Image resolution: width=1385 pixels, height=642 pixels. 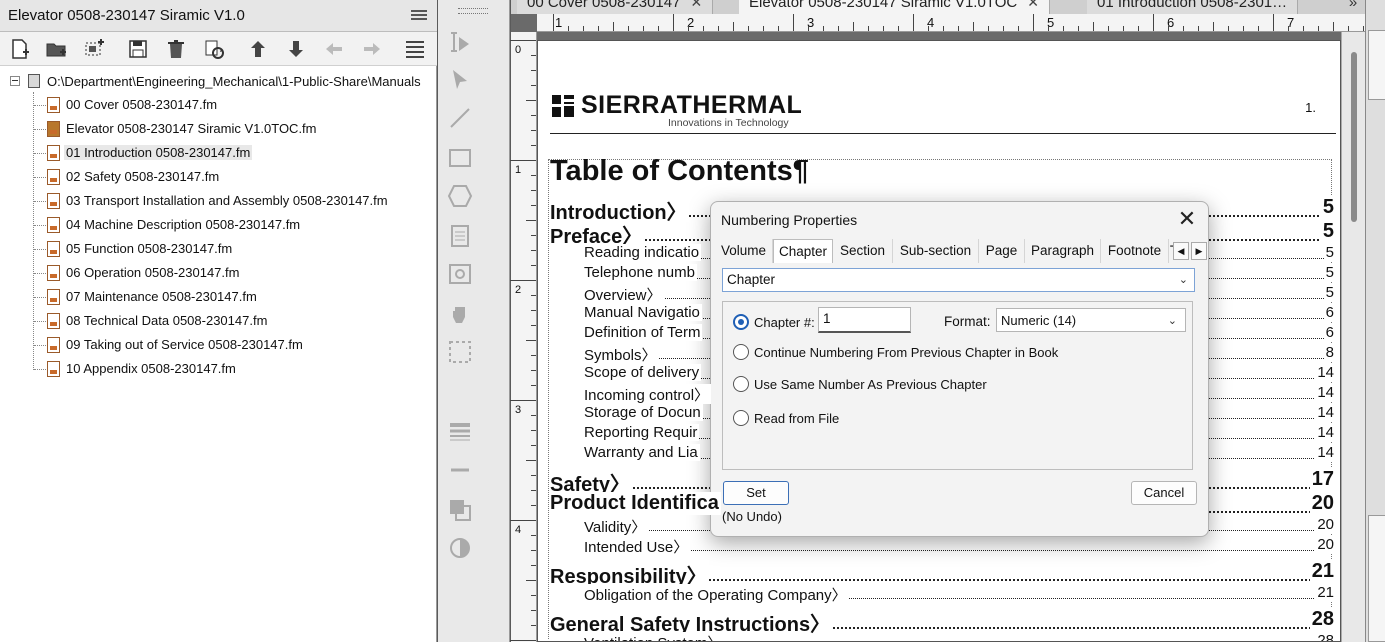 What do you see at coordinates (183, 224) in the screenshot?
I see `file-label: 04 Machine Description 0508-230147.fm` at bounding box center [183, 224].